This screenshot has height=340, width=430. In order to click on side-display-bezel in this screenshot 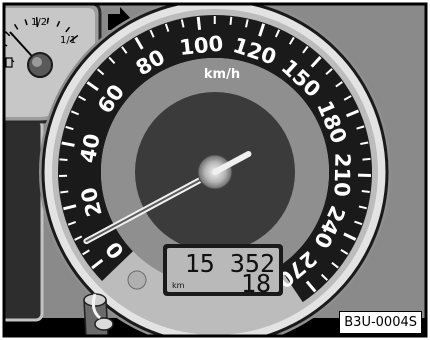, I will do `click(24, 220)`.